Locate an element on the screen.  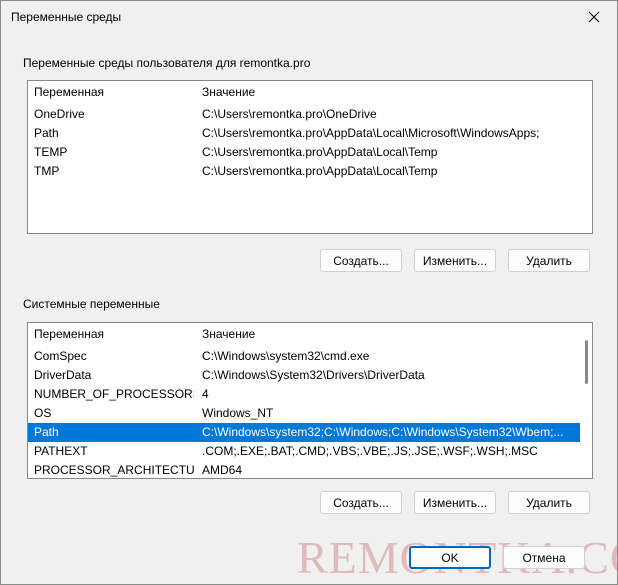
ok-button: OK is located at coordinates (450, 557).